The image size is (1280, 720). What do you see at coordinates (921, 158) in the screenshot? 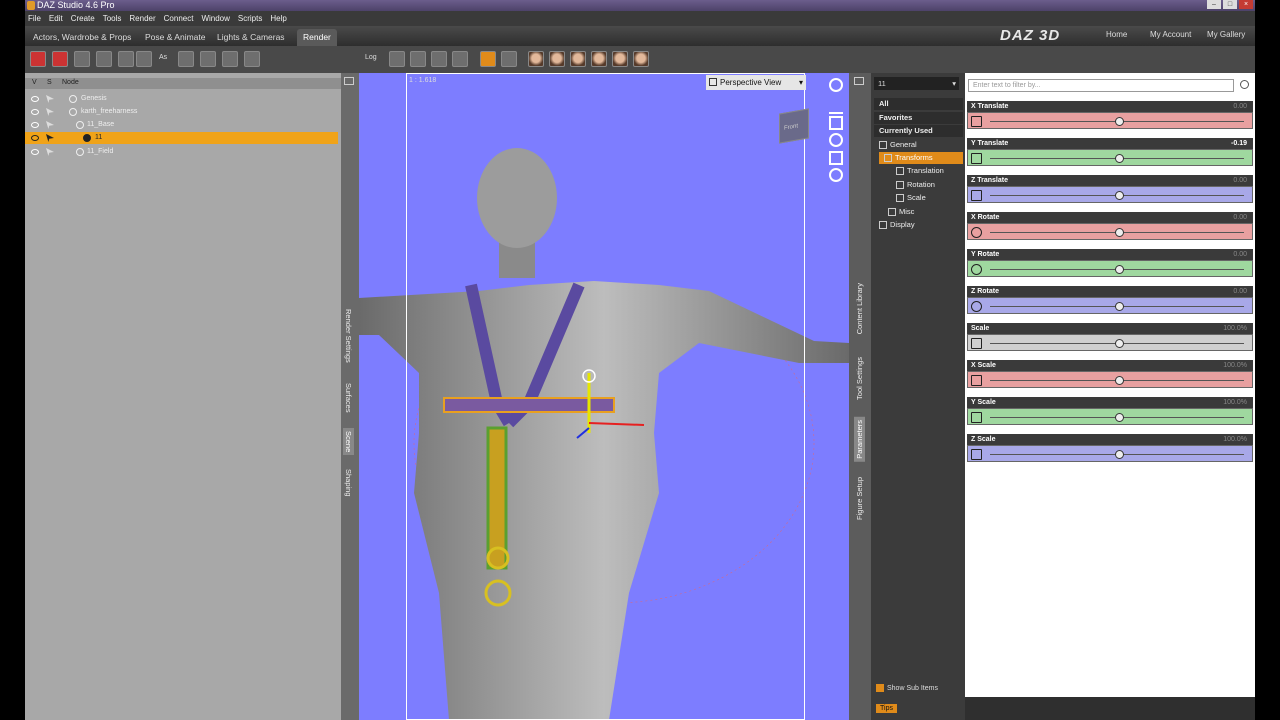
I see `tree-transforms: Transforms` at bounding box center [921, 158].